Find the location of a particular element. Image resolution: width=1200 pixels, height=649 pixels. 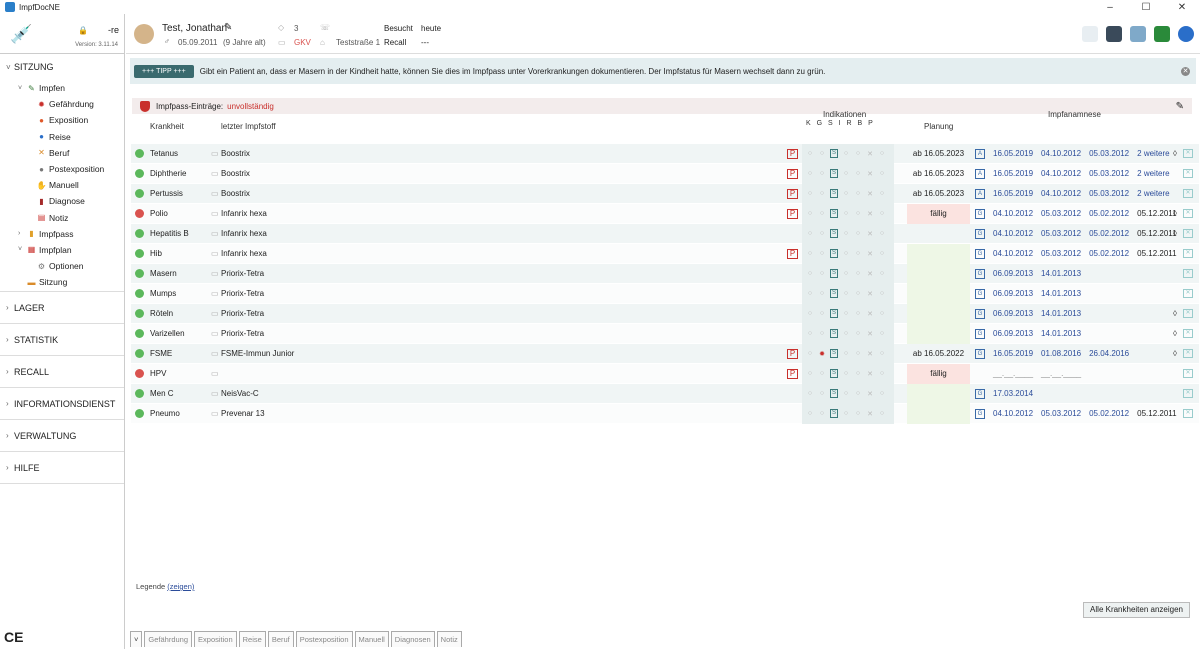

close-icon: ✕ is located at coordinates (1185, 71).